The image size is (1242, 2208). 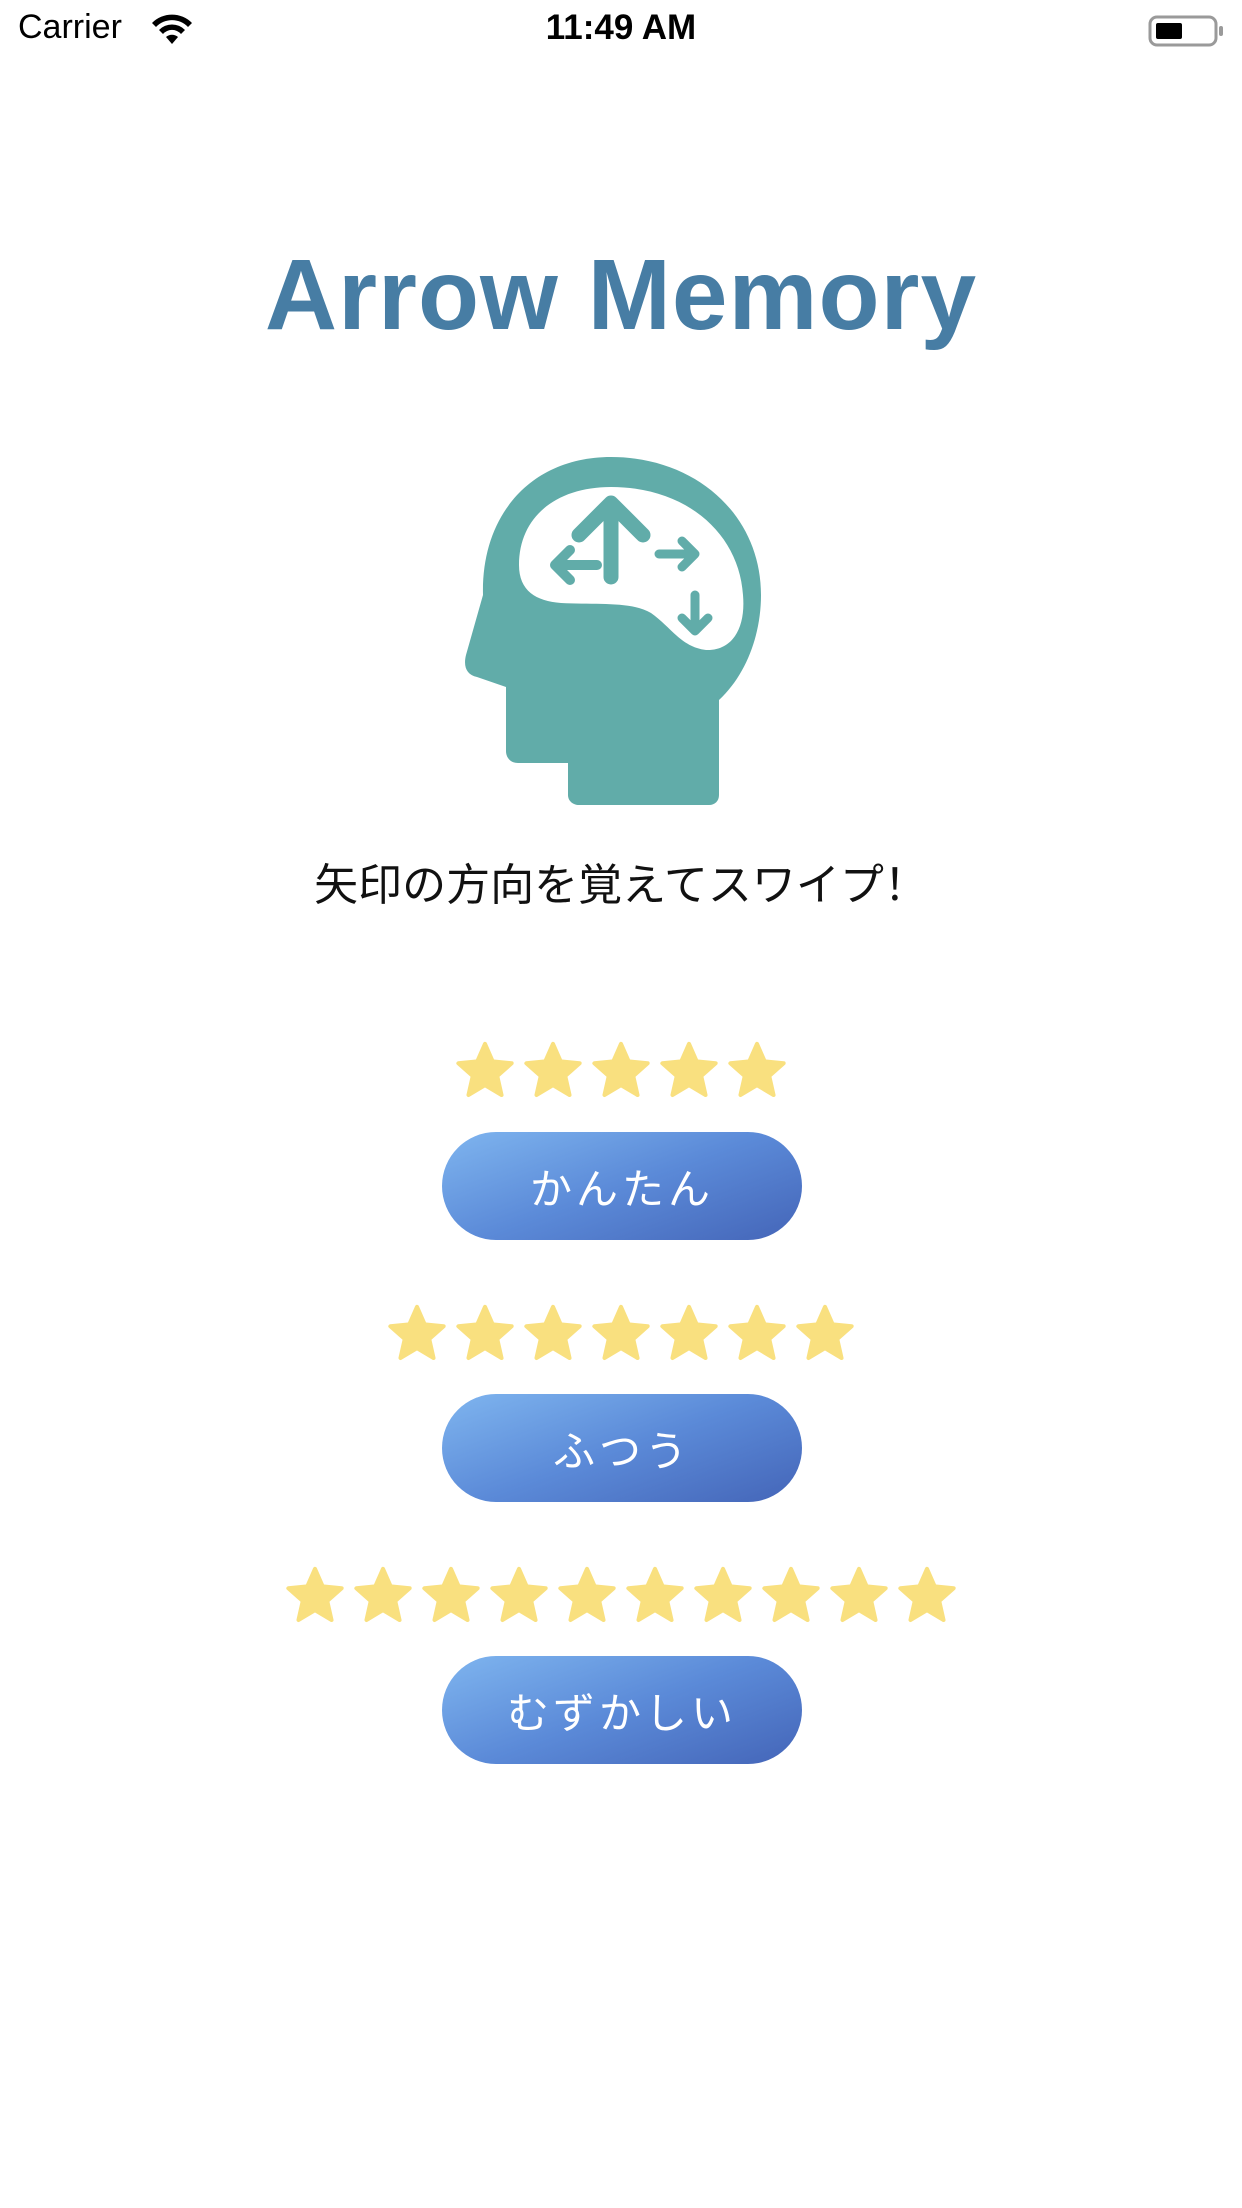 What do you see at coordinates (621, 885) in the screenshot?
I see `tagline: 矢印の方向を覚えてスワイプ！` at bounding box center [621, 885].